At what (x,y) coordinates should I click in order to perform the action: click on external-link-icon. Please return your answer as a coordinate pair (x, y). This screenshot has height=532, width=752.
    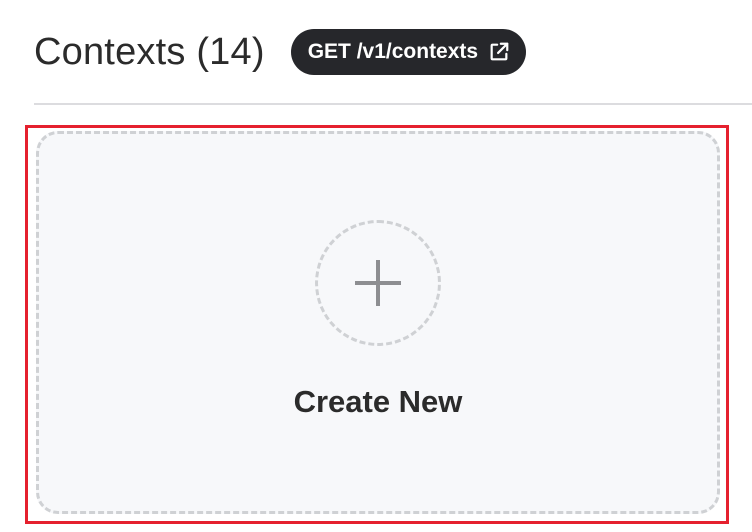
    Looking at the image, I should click on (499, 51).